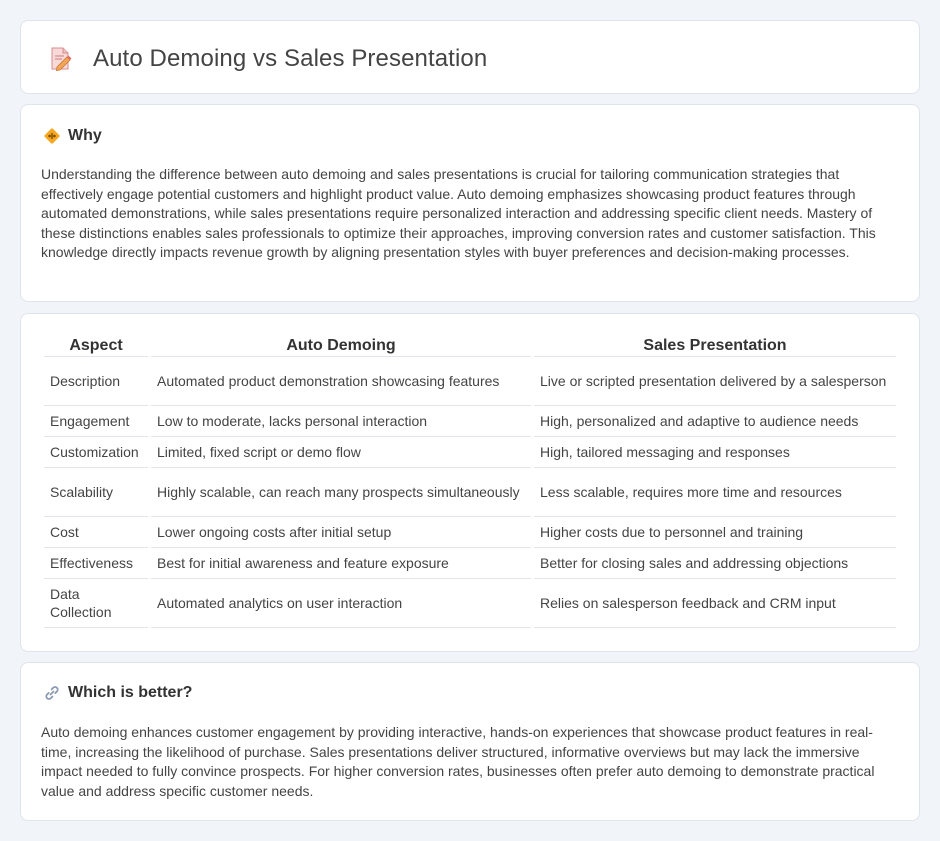  What do you see at coordinates (61, 59) in the screenshot?
I see `document-edit-icon` at bounding box center [61, 59].